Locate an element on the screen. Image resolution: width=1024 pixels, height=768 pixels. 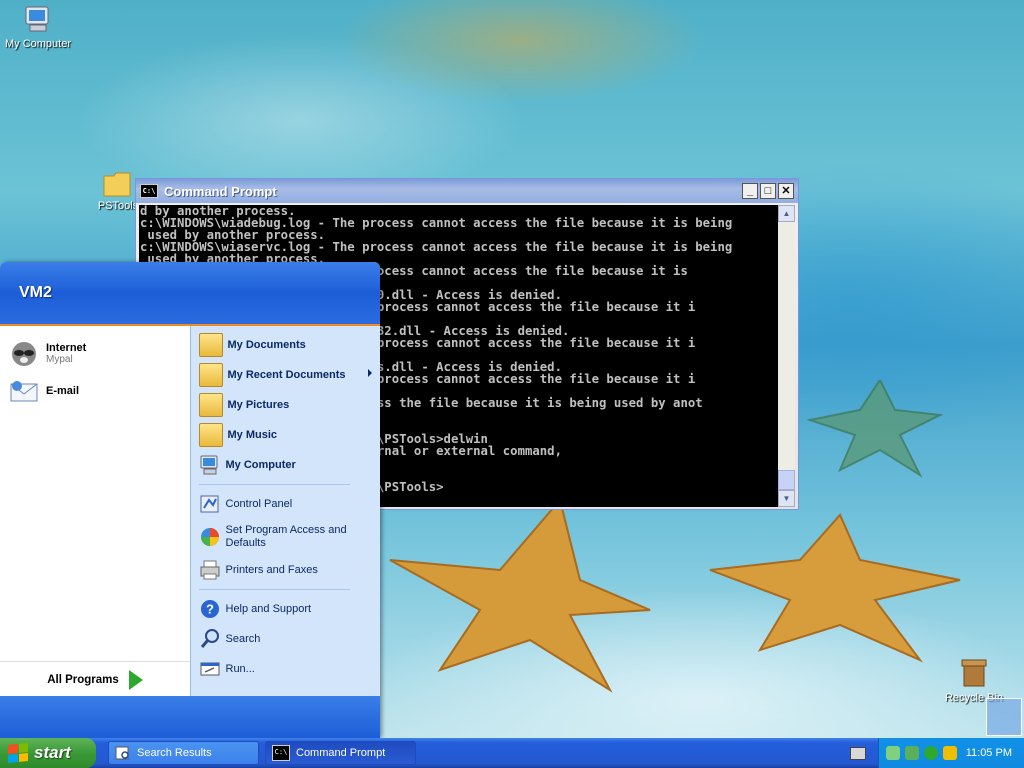
system-tray: 11:05 PM is located at coordinates (951, 753).